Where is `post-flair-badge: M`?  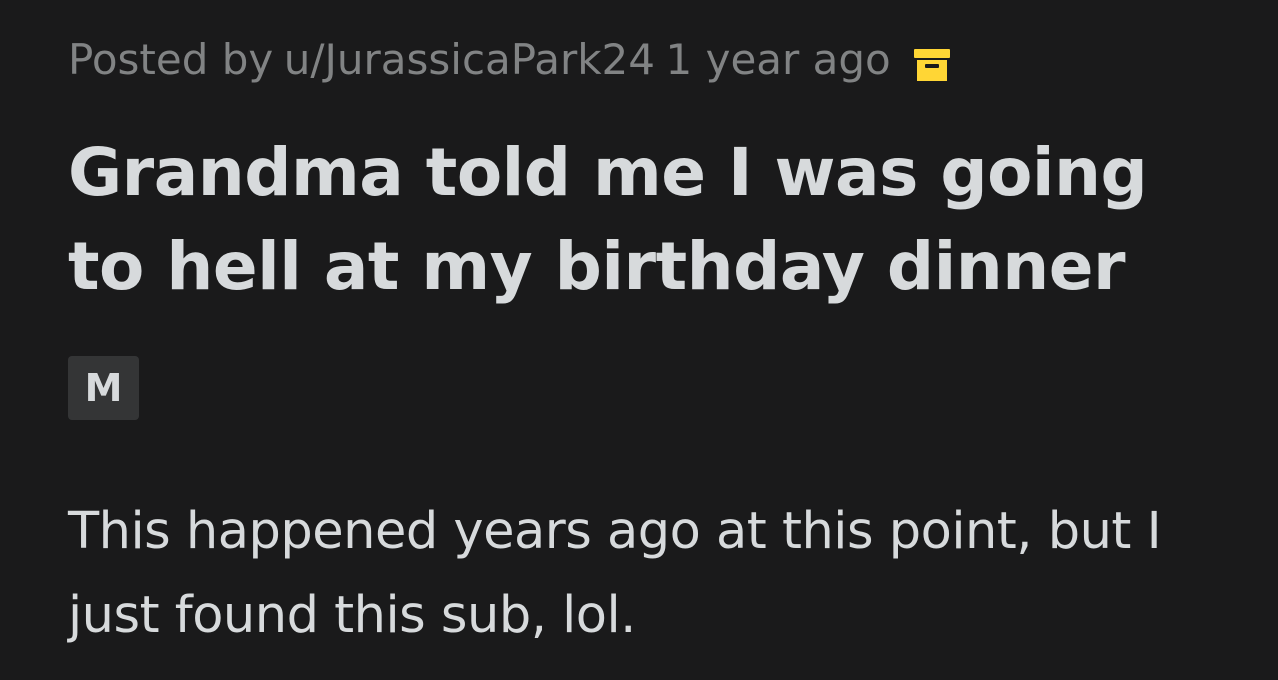
post-flair-badge: M is located at coordinates (103, 388).